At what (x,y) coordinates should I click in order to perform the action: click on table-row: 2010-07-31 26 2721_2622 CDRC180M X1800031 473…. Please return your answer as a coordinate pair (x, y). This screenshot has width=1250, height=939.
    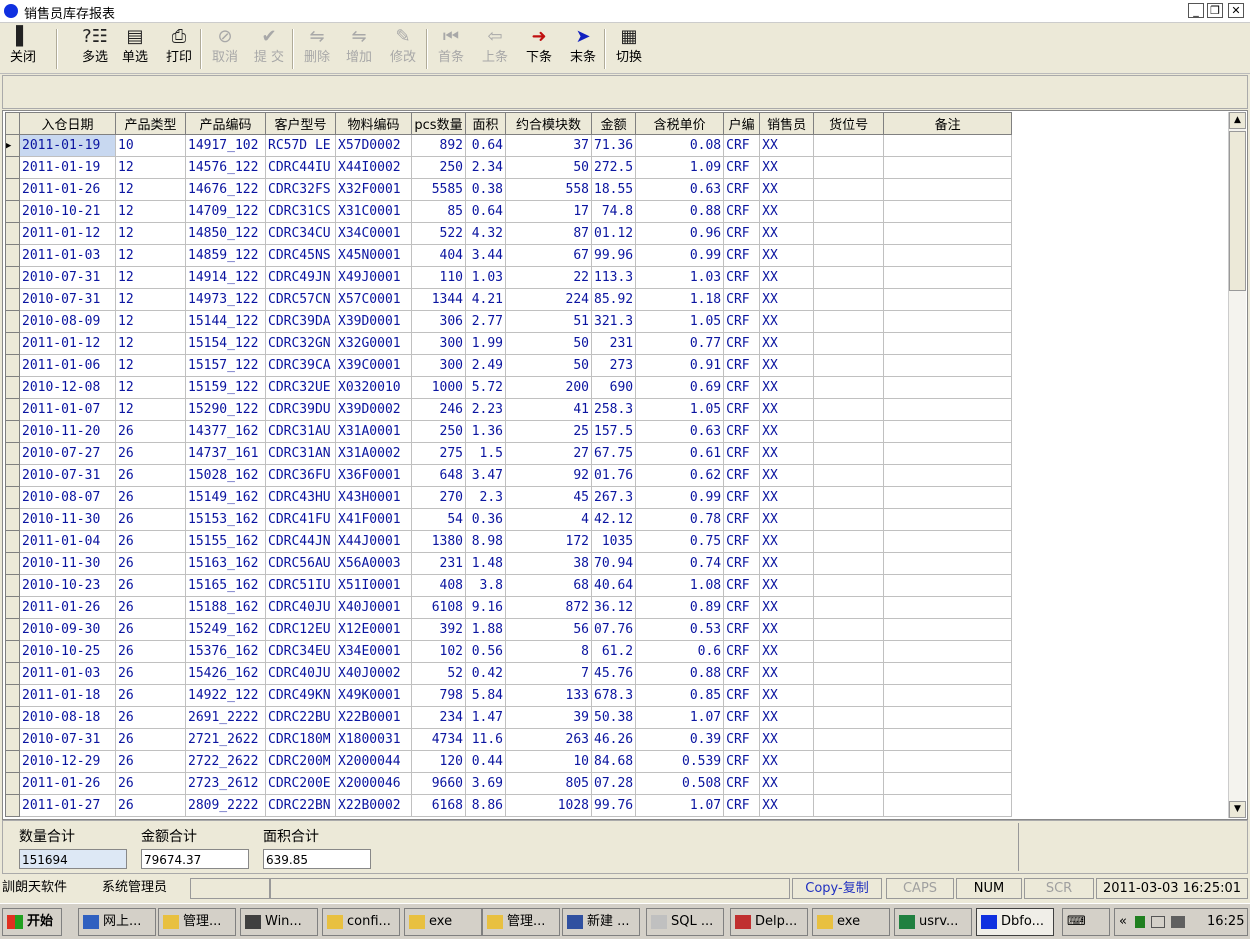
    Looking at the image, I should click on (509, 739).